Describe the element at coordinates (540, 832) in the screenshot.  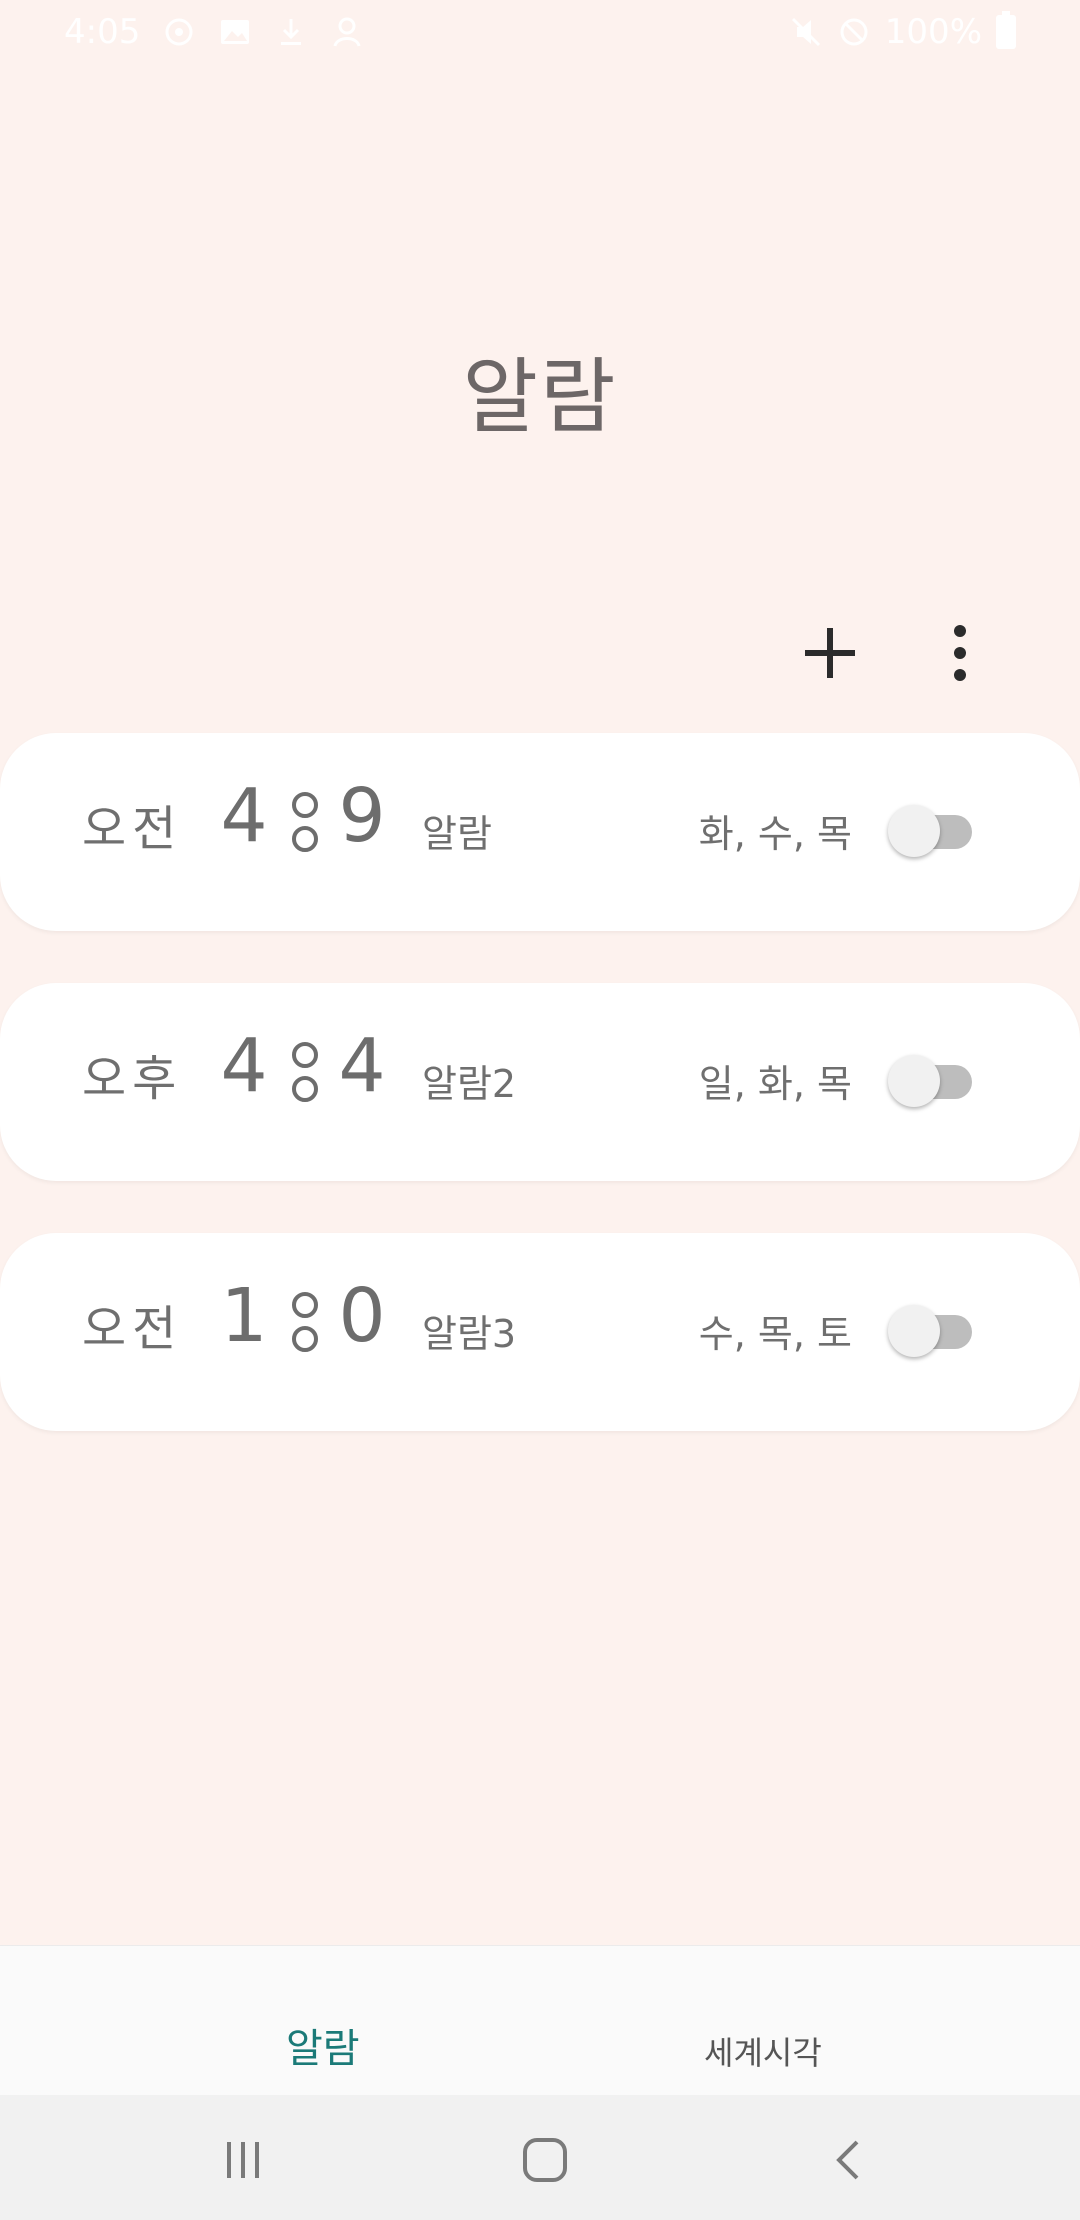
I see `alarm-item: 오전 4 9 알람 화, 수, 목` at that location.